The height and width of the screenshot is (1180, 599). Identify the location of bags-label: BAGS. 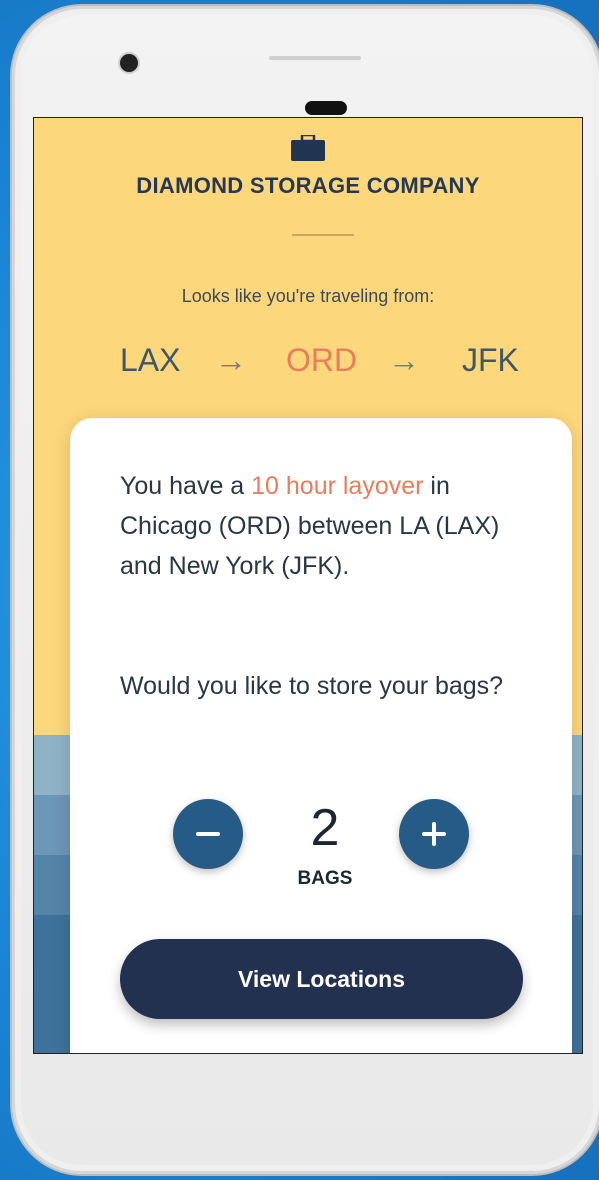
(325, 878).